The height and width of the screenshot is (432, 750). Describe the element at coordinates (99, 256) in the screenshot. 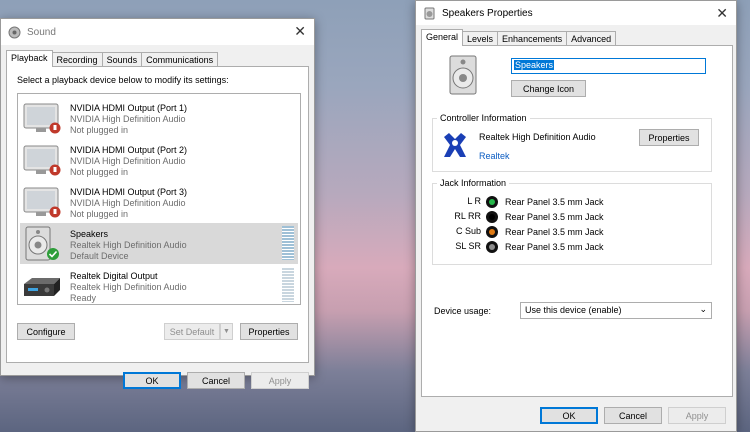

I see `device-status: Default Device` at that location.